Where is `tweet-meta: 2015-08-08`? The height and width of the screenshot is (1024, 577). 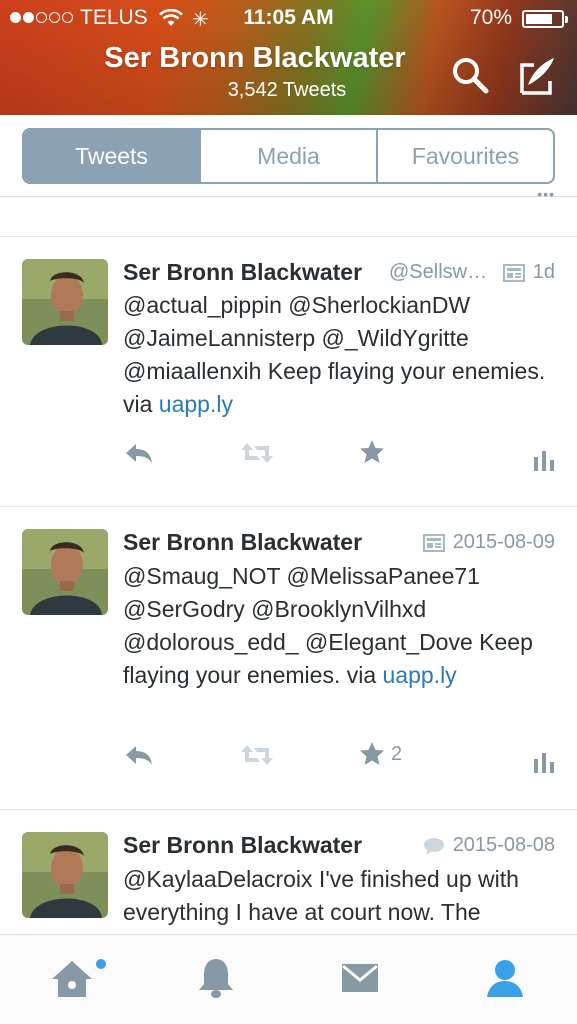
tweet-meta: 2015-08-08 is located at coordinates (489, 845).